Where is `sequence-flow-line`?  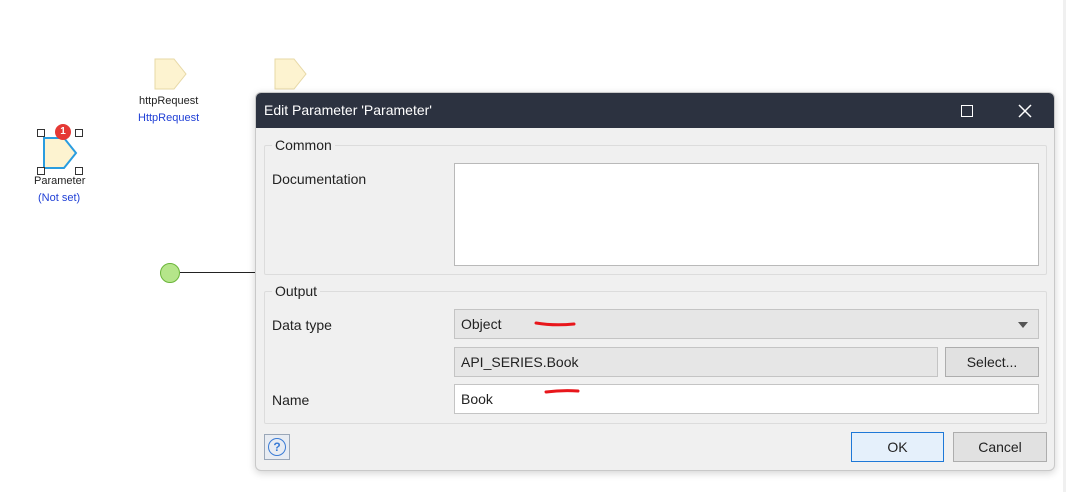
sequence-flow-line is located at coordinates (218, 272).